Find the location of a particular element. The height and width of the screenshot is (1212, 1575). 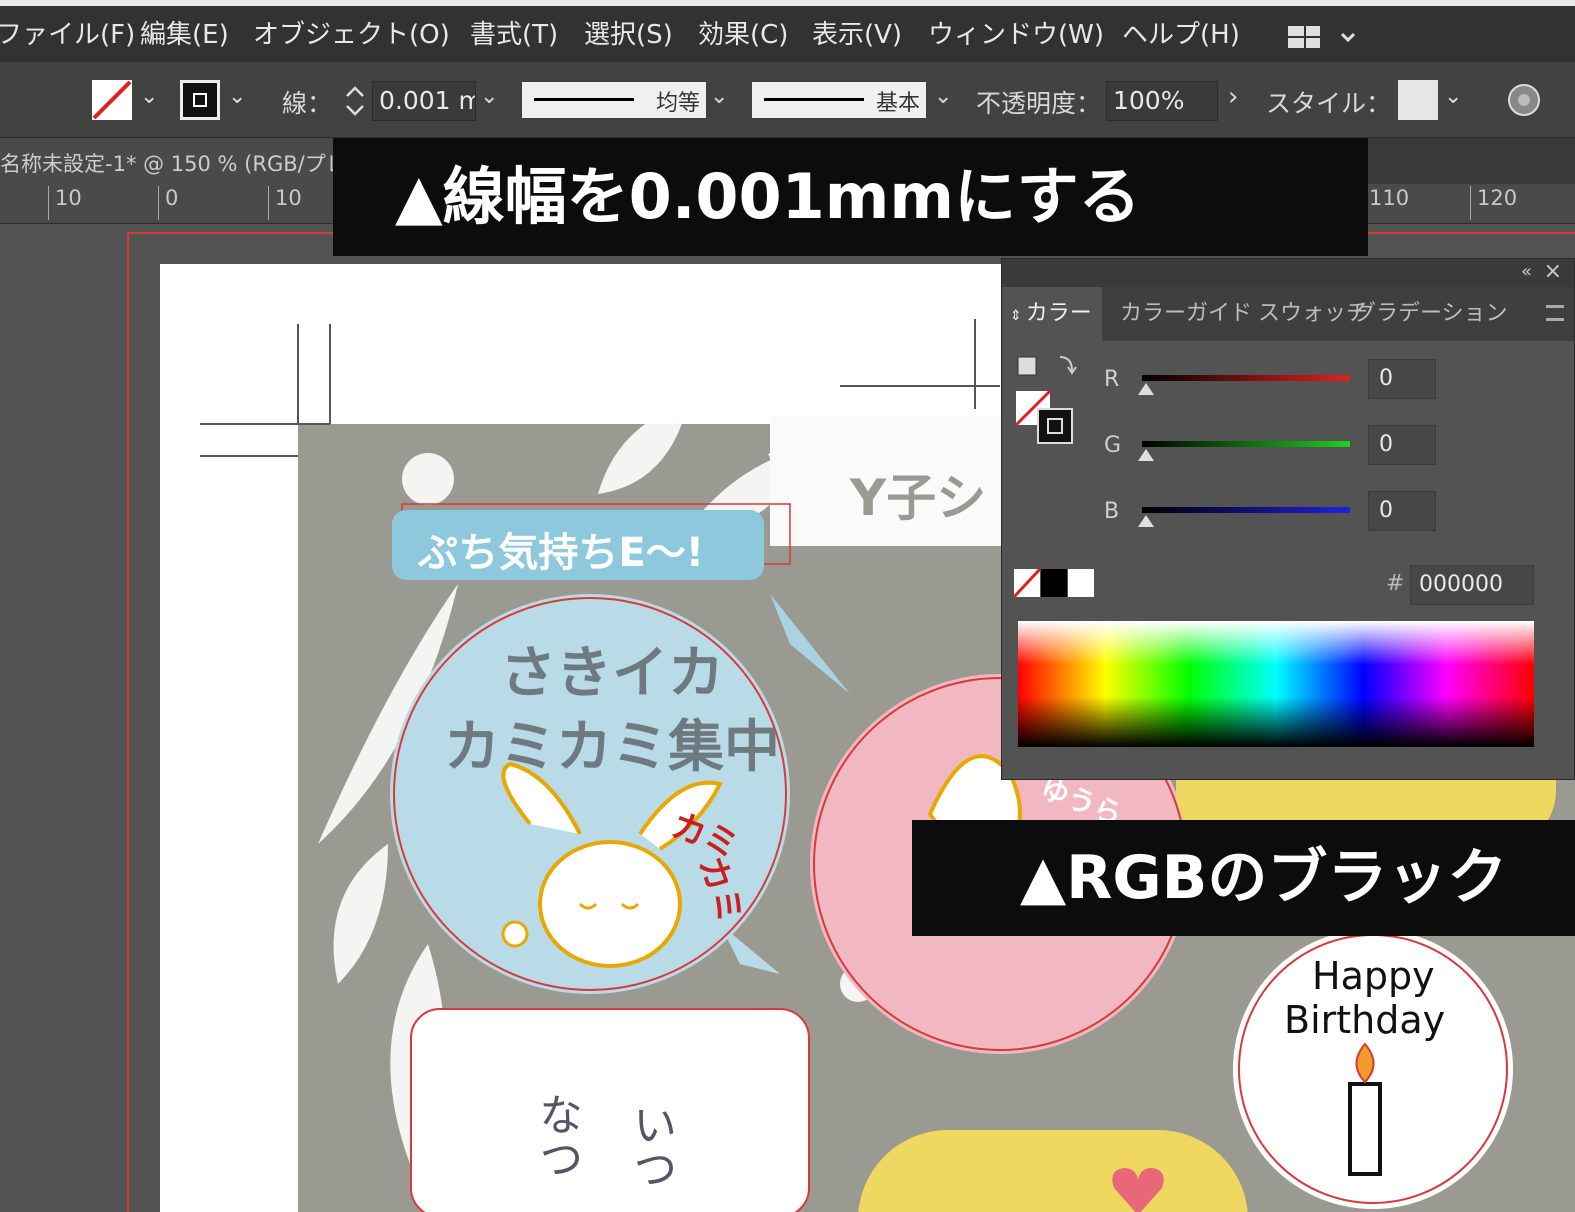

none-slash-icon is located at coordinates (112, 100).